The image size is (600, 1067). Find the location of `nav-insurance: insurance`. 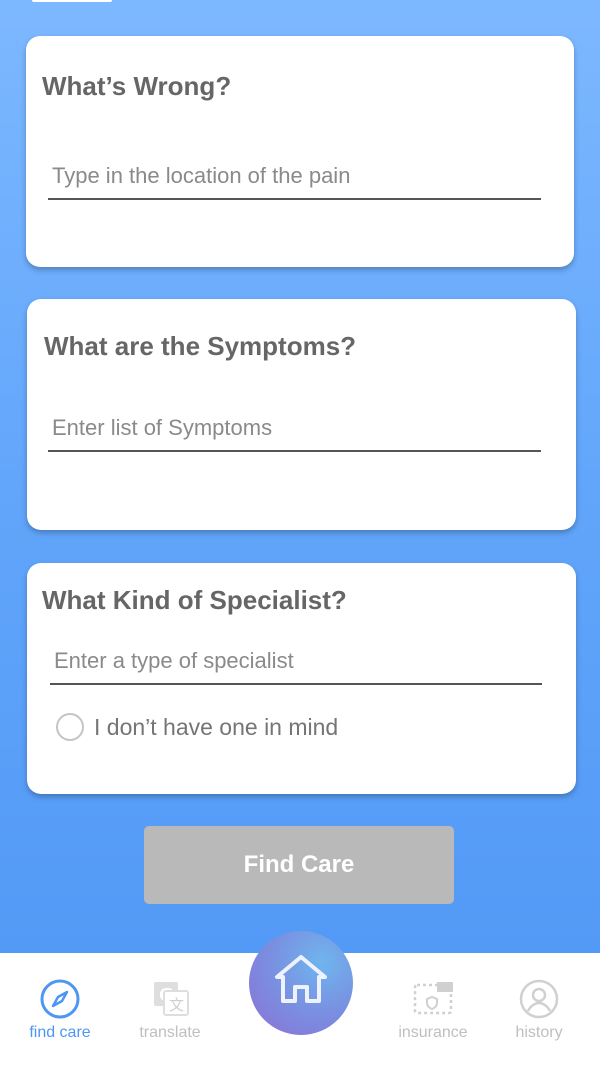

nav-insurance: insurance is located at coordinates (433, 1010).